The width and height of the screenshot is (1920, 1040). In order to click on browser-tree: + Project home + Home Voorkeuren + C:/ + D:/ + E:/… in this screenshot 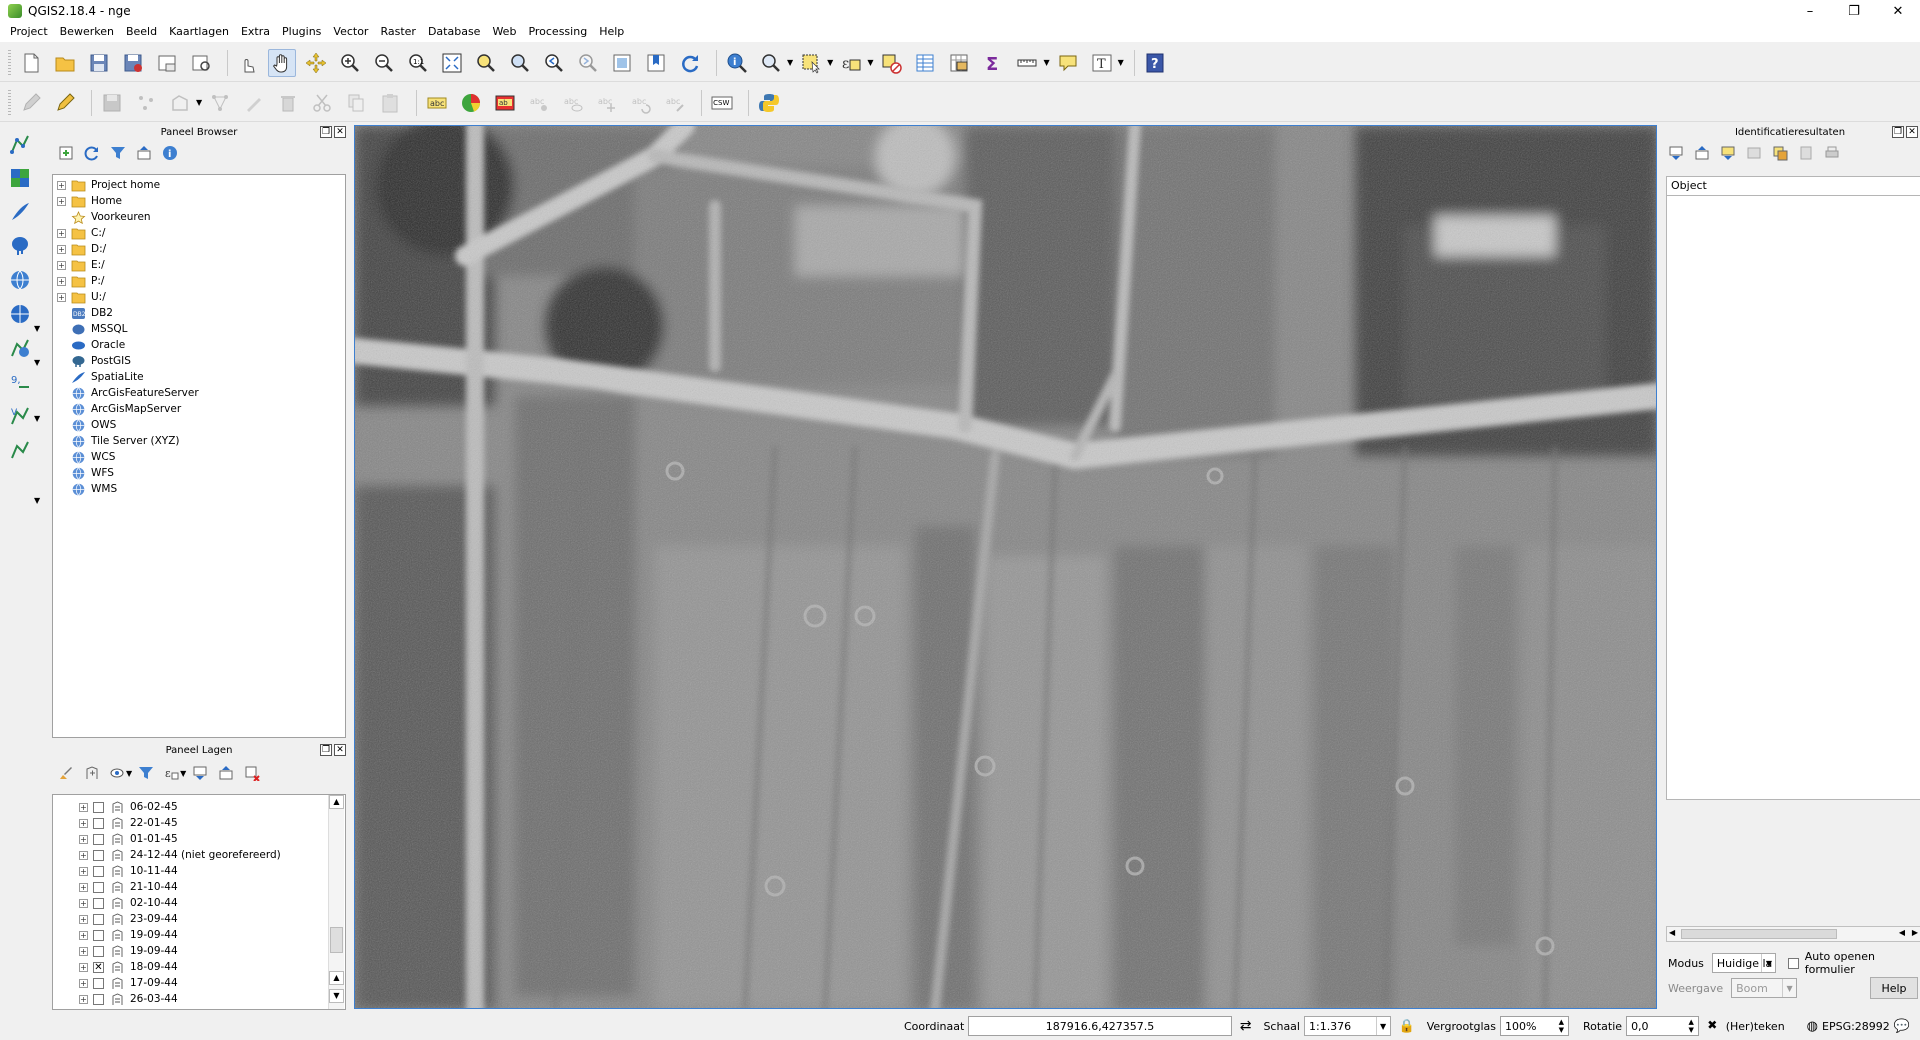, I will do `click(199, 456)`.